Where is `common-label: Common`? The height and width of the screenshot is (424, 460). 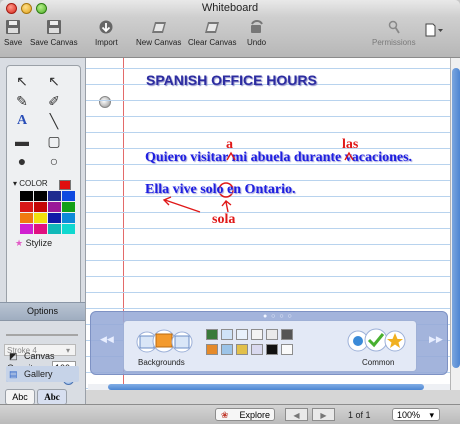 common-label: Common is located at coordinates (378, 362).